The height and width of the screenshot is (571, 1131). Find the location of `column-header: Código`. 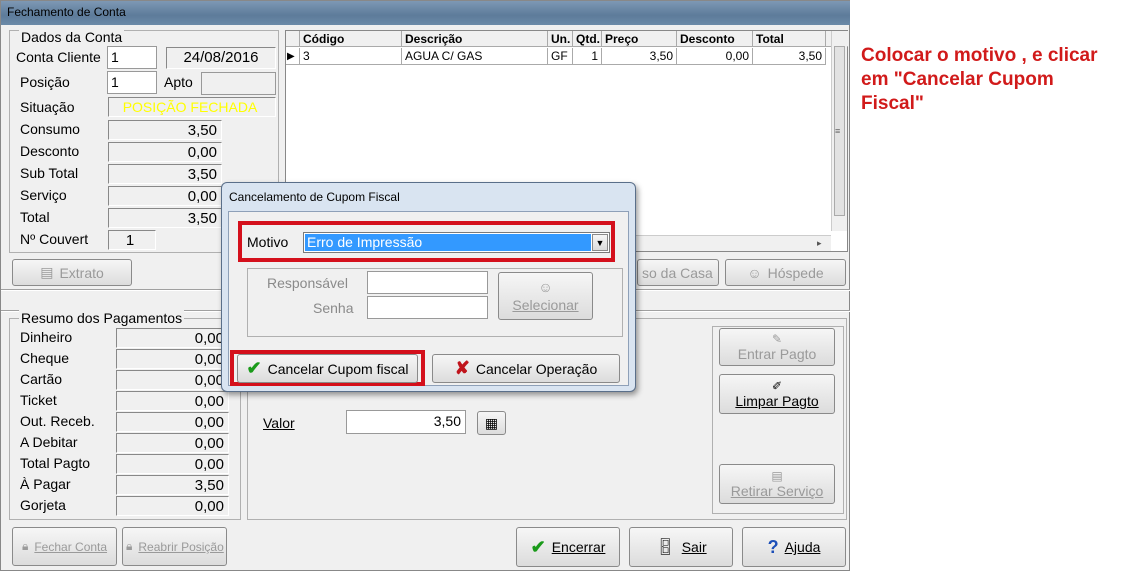

column-header: Código is located at coordinates (351, 39).